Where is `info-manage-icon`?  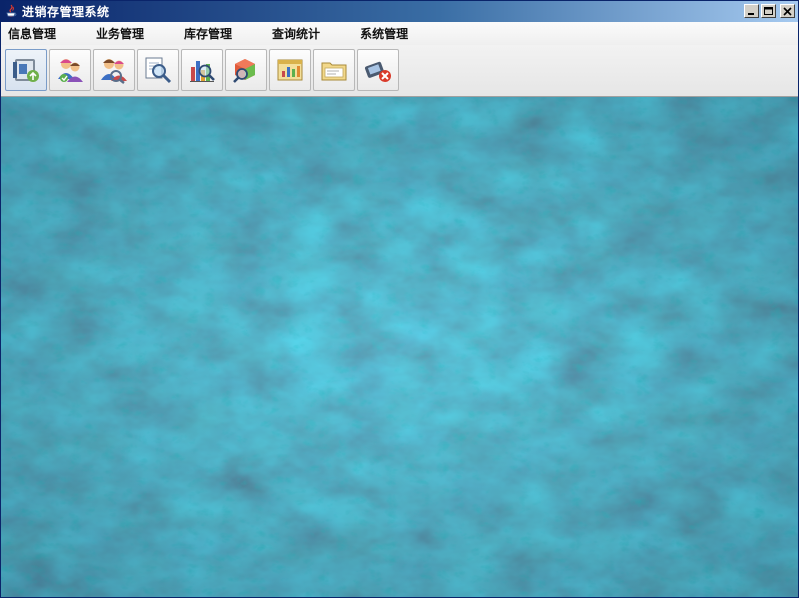
info-manage-icon is located at coordinates (26, 70).